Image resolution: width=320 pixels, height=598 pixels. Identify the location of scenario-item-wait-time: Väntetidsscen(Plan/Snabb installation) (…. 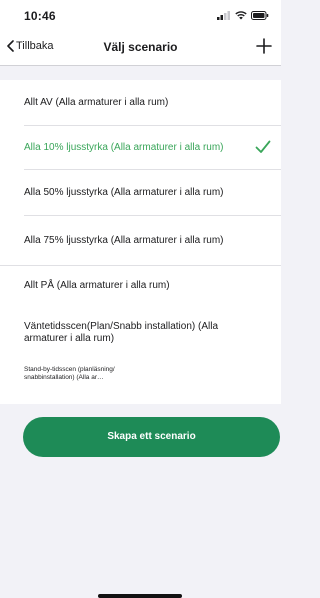
(140, 333).